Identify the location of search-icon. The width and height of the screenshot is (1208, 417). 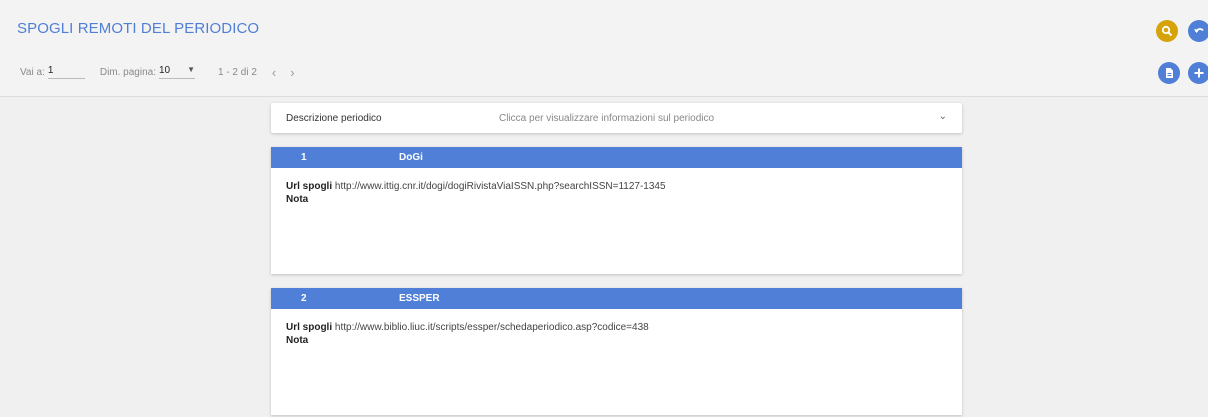
(1167, 31).